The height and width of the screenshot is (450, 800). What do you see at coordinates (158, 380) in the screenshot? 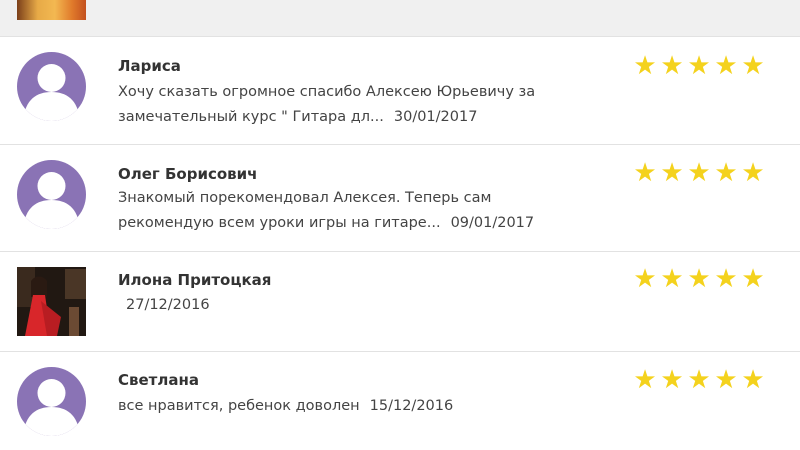
I see `reviewer-name: Светлана` at bounding box center [158, 380].